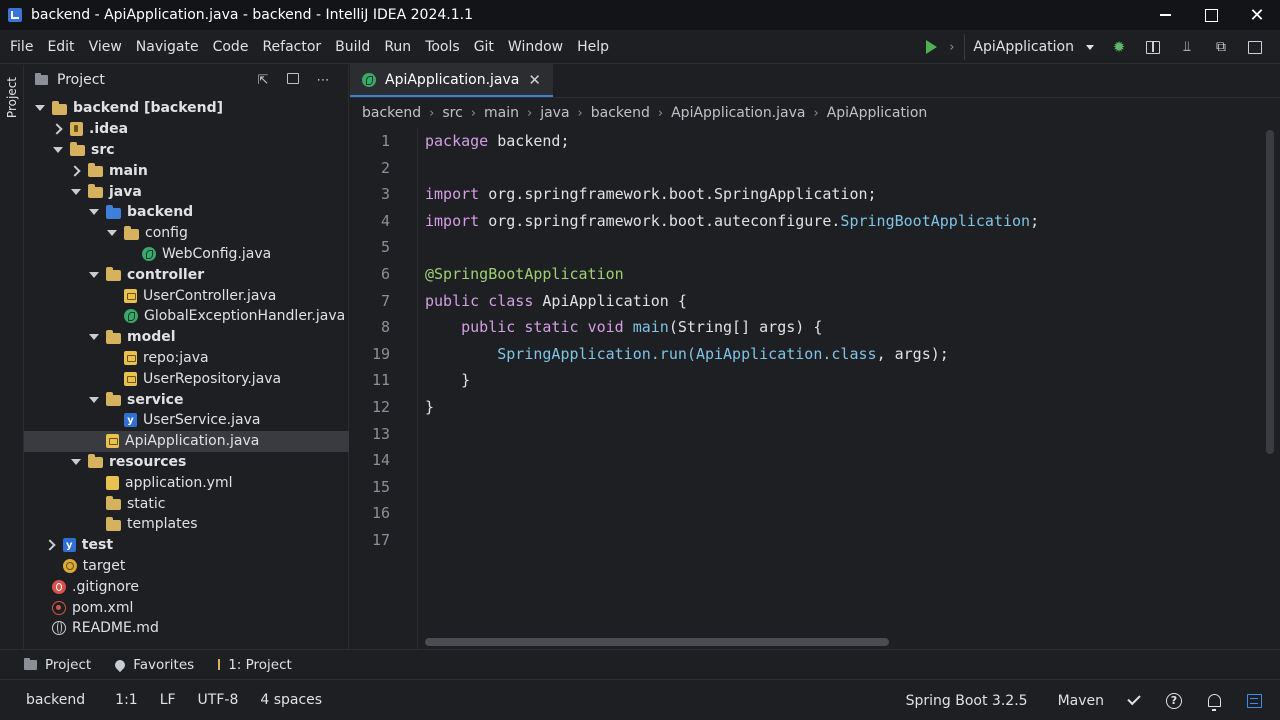 The image size is (1280, 720). What do you see at coordinates (1153, 47) in the screenshot?
I see `layout-button` at bounding box center [1153, 47].